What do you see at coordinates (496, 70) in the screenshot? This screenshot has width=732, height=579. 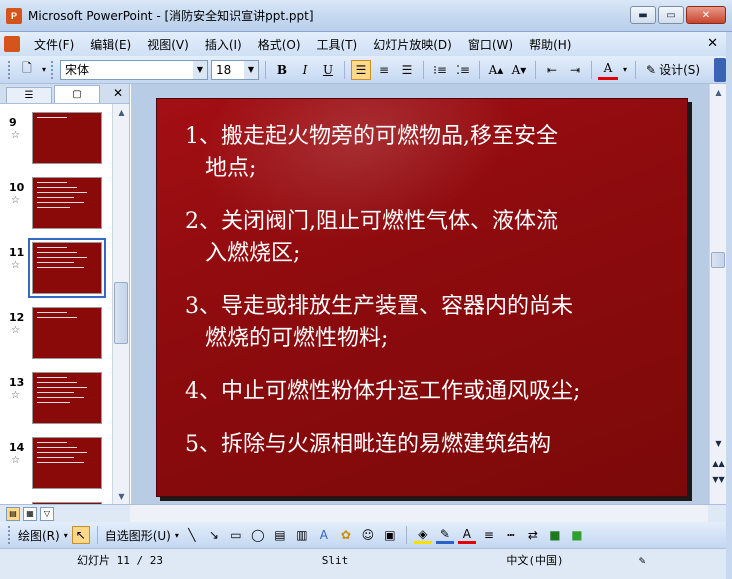 I see `increase-font-size-icon: A▴` at bounding box center [496, 70].